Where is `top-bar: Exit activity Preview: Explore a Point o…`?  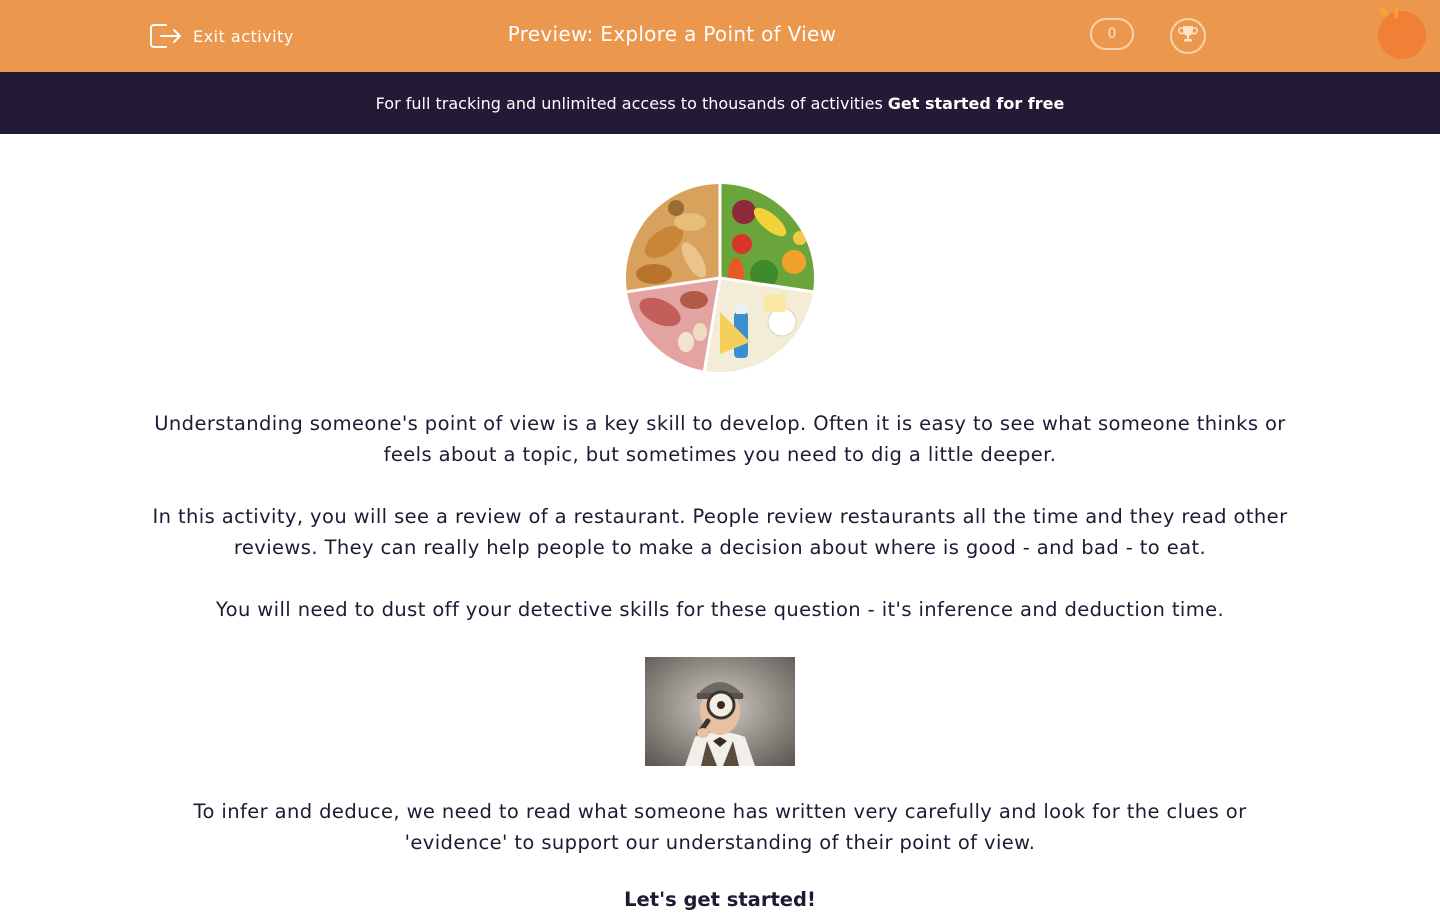 top-bar: Exit activity Preview: Explore a Point o… is located at coordinates (720, 36).